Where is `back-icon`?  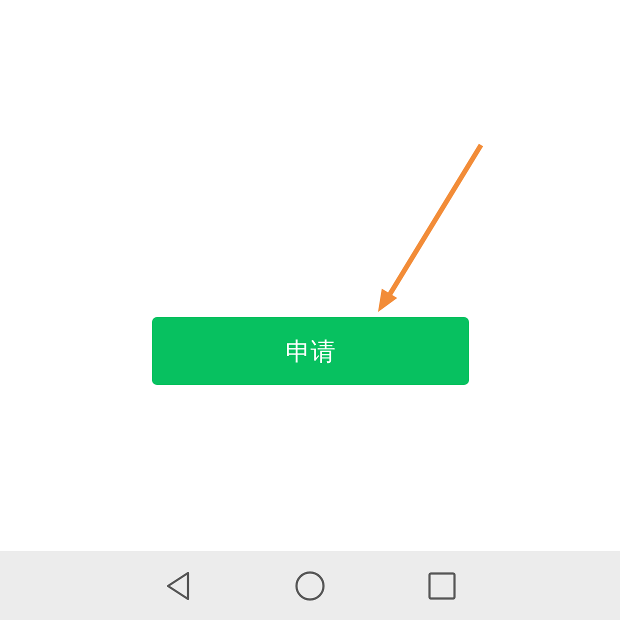
back-icon is located at coordinates (178, 585).